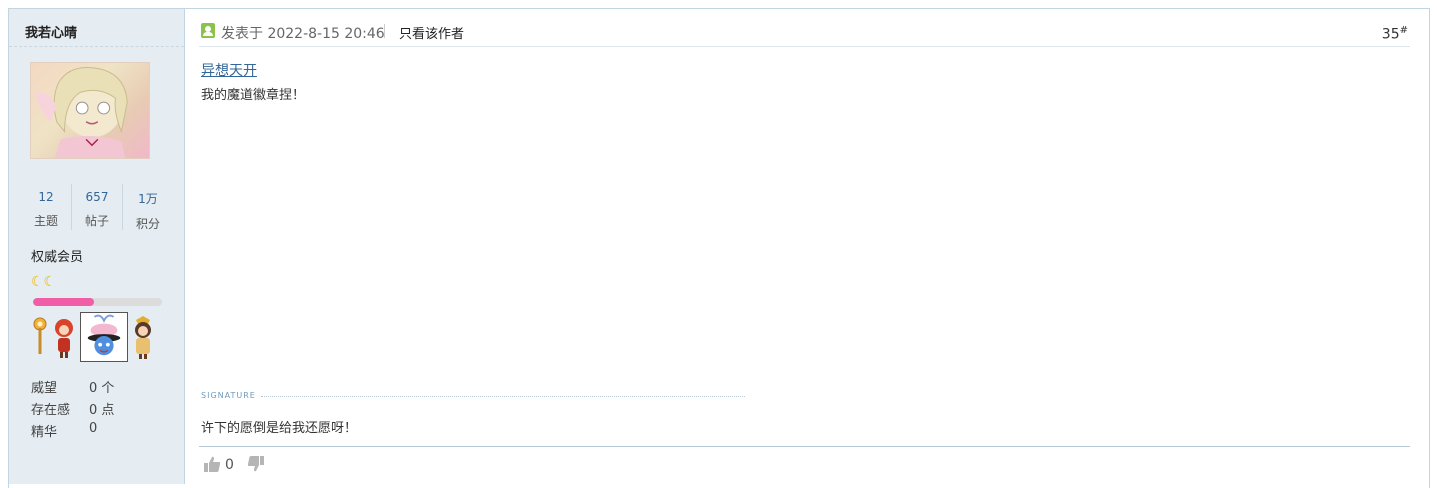  Describe the element at coordinates (44, 432) in the screenshot. I see `meta-digest-label: 精华` at that location.